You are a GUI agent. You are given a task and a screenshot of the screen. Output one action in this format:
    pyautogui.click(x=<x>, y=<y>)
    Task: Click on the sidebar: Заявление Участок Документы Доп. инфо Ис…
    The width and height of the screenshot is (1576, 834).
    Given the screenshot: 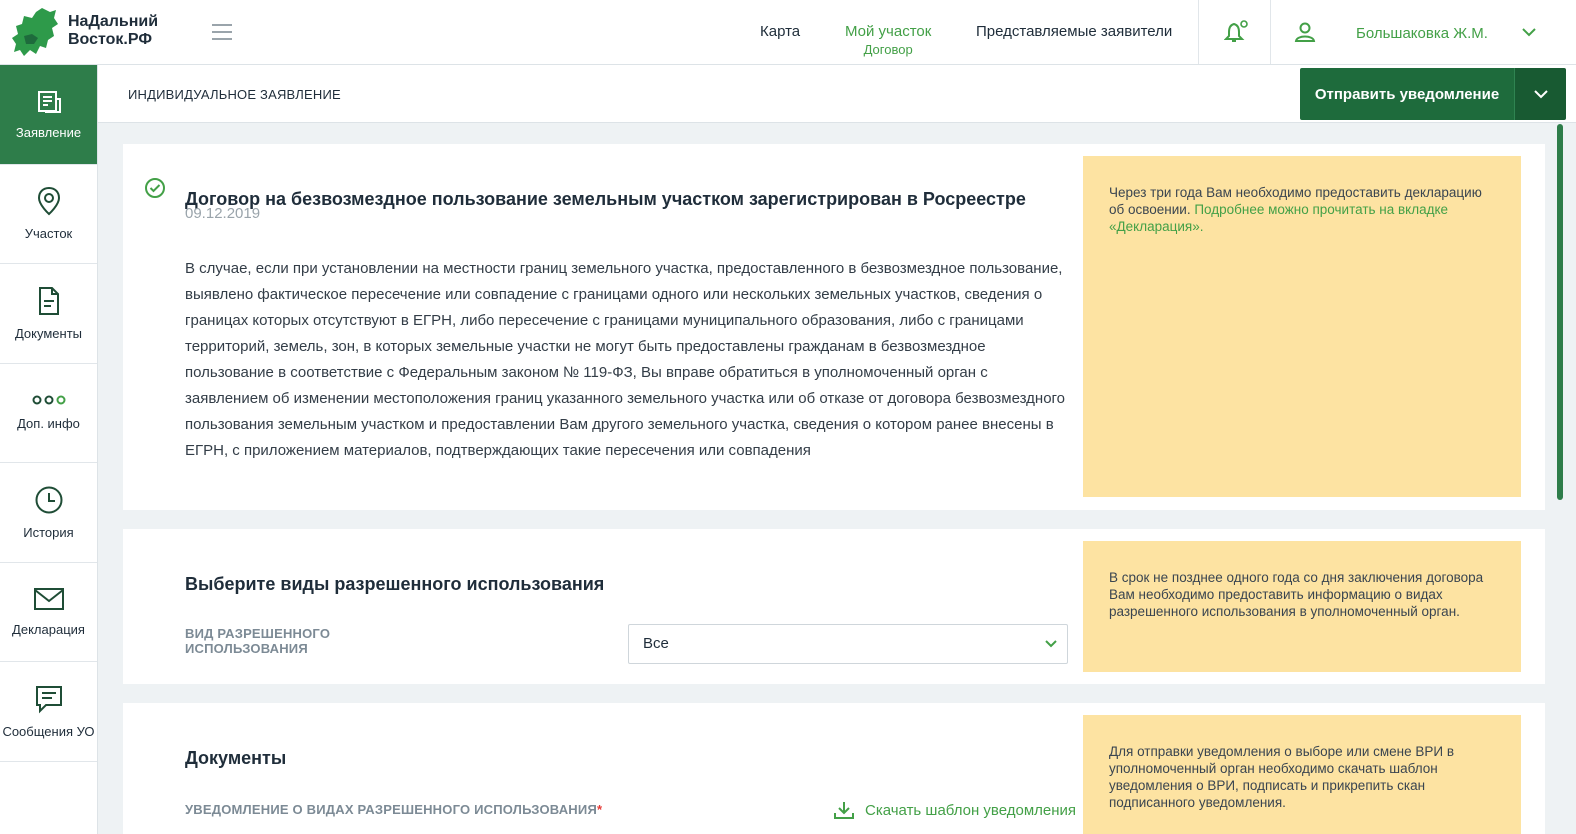 What is the action you would take?
    pyautogui.click(x=49, y=449)
    